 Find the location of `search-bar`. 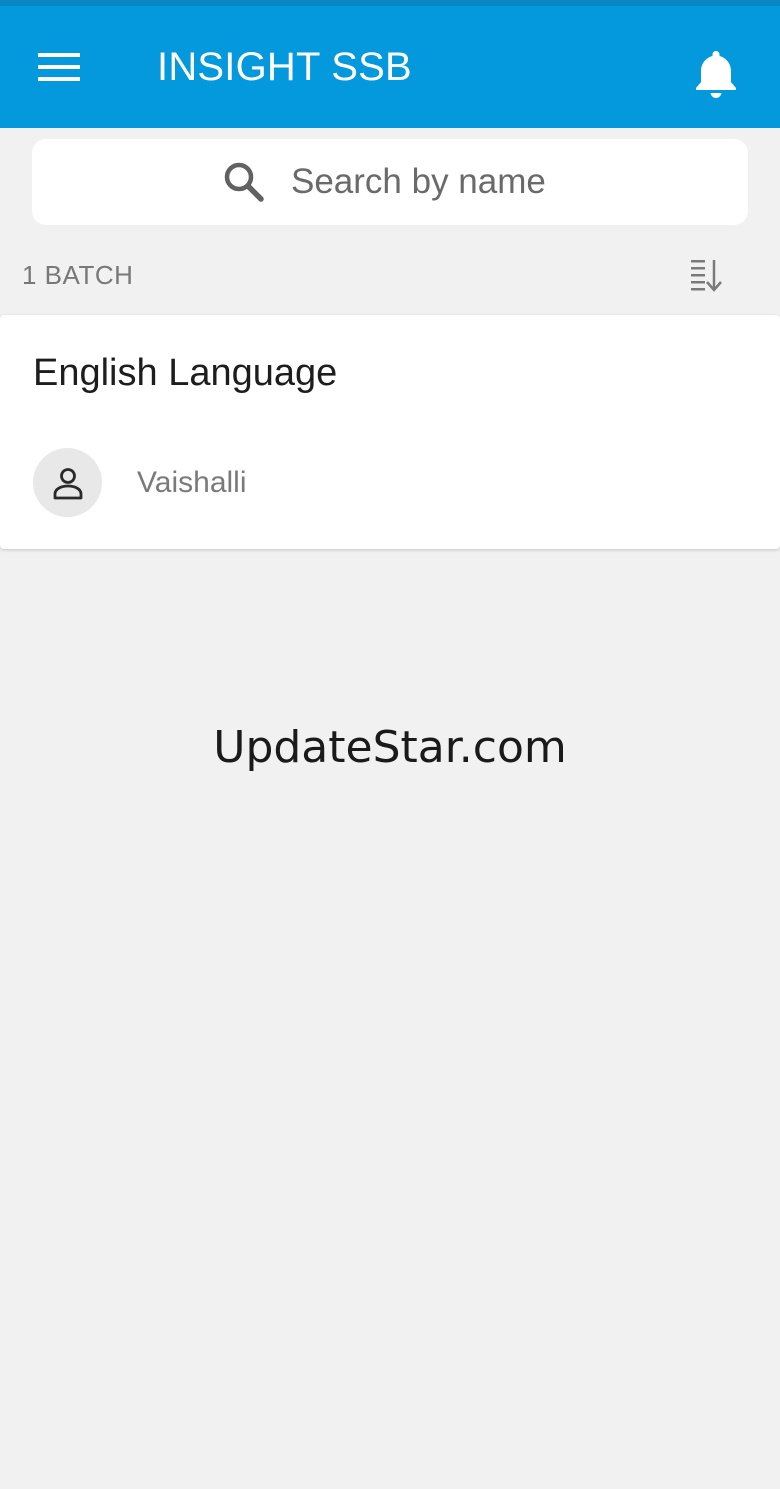

search-bar is located at coordinates (390, 182).